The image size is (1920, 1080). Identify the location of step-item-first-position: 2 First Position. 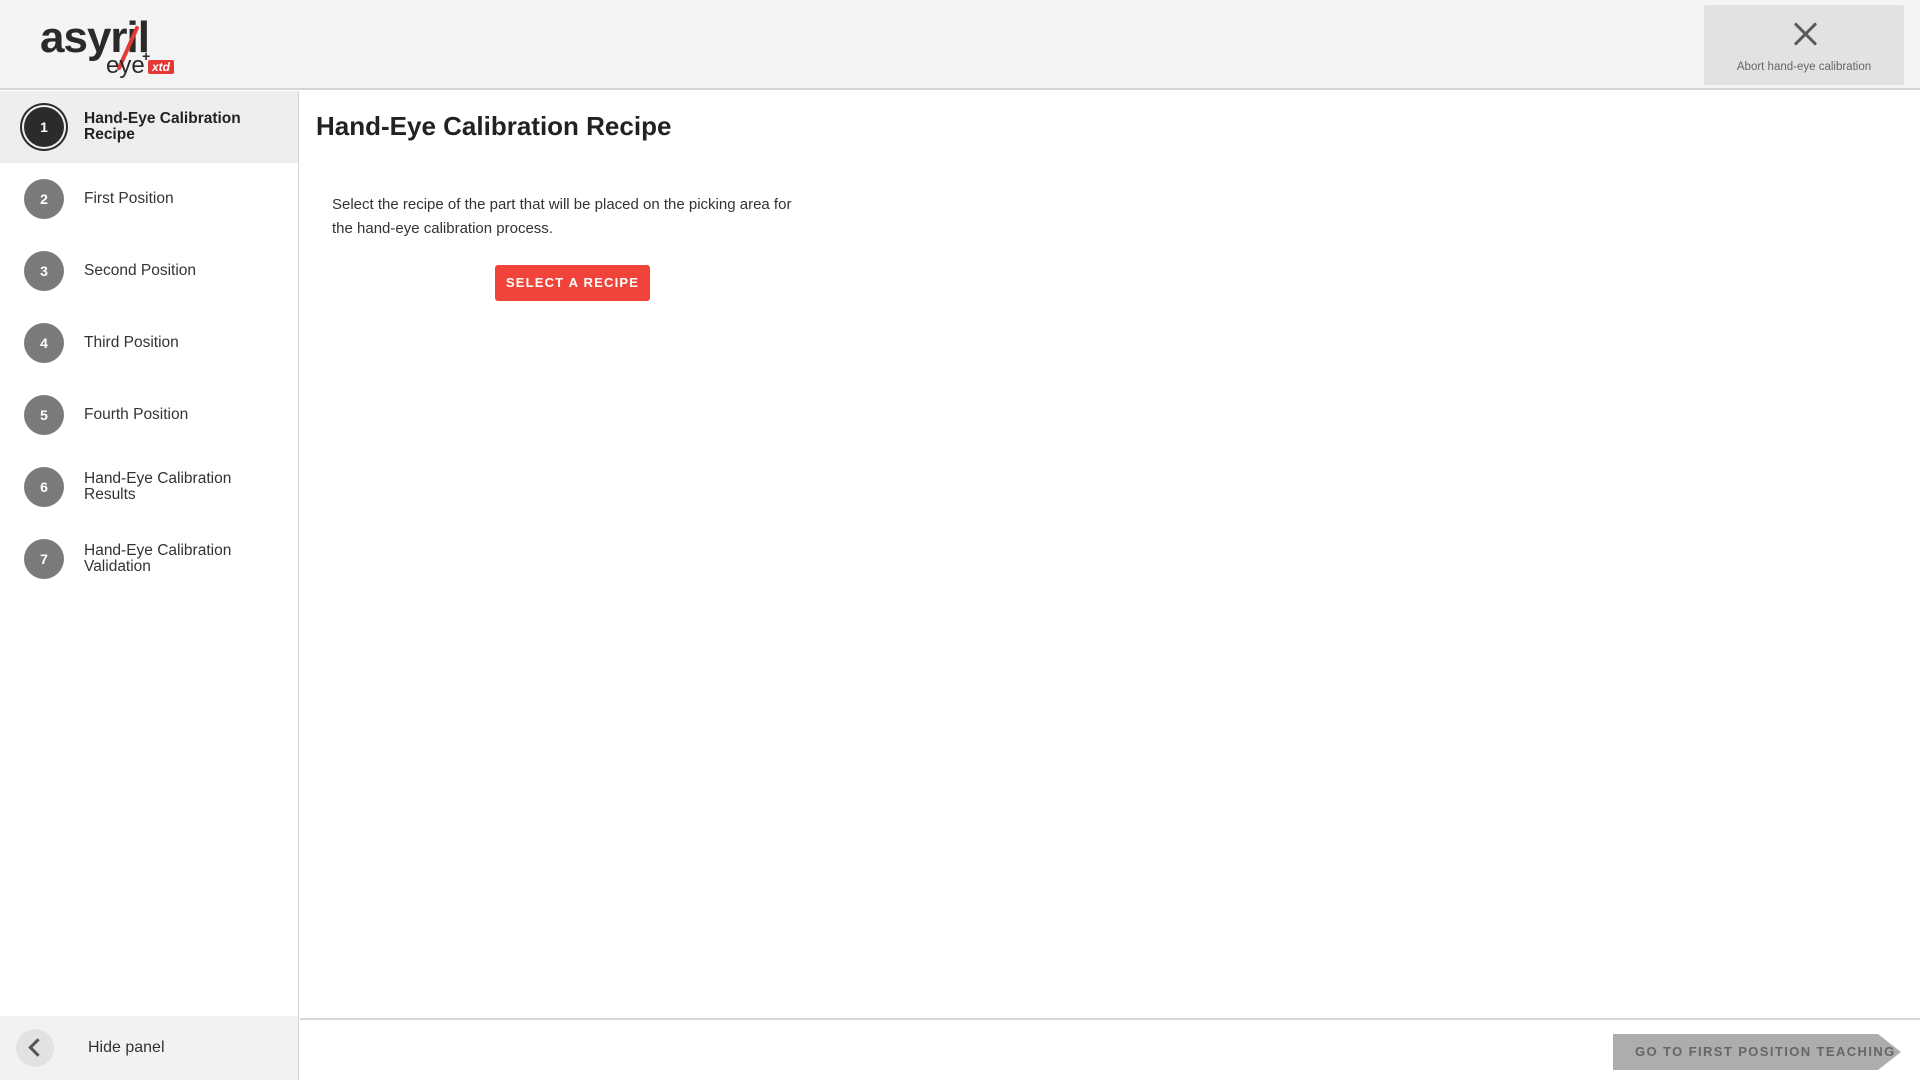
(149, 199).